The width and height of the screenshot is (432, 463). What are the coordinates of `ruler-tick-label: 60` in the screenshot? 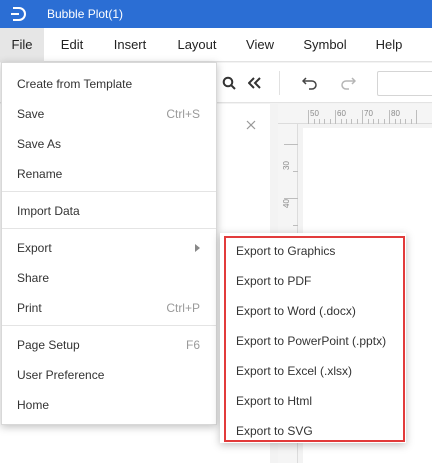 It's located at (341, 113).